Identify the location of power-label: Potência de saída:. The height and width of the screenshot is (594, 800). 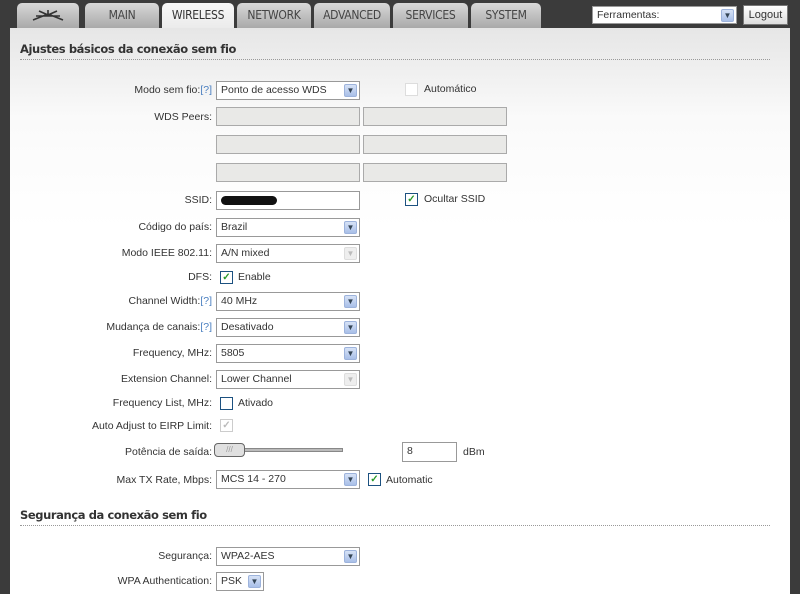
(168, 452).